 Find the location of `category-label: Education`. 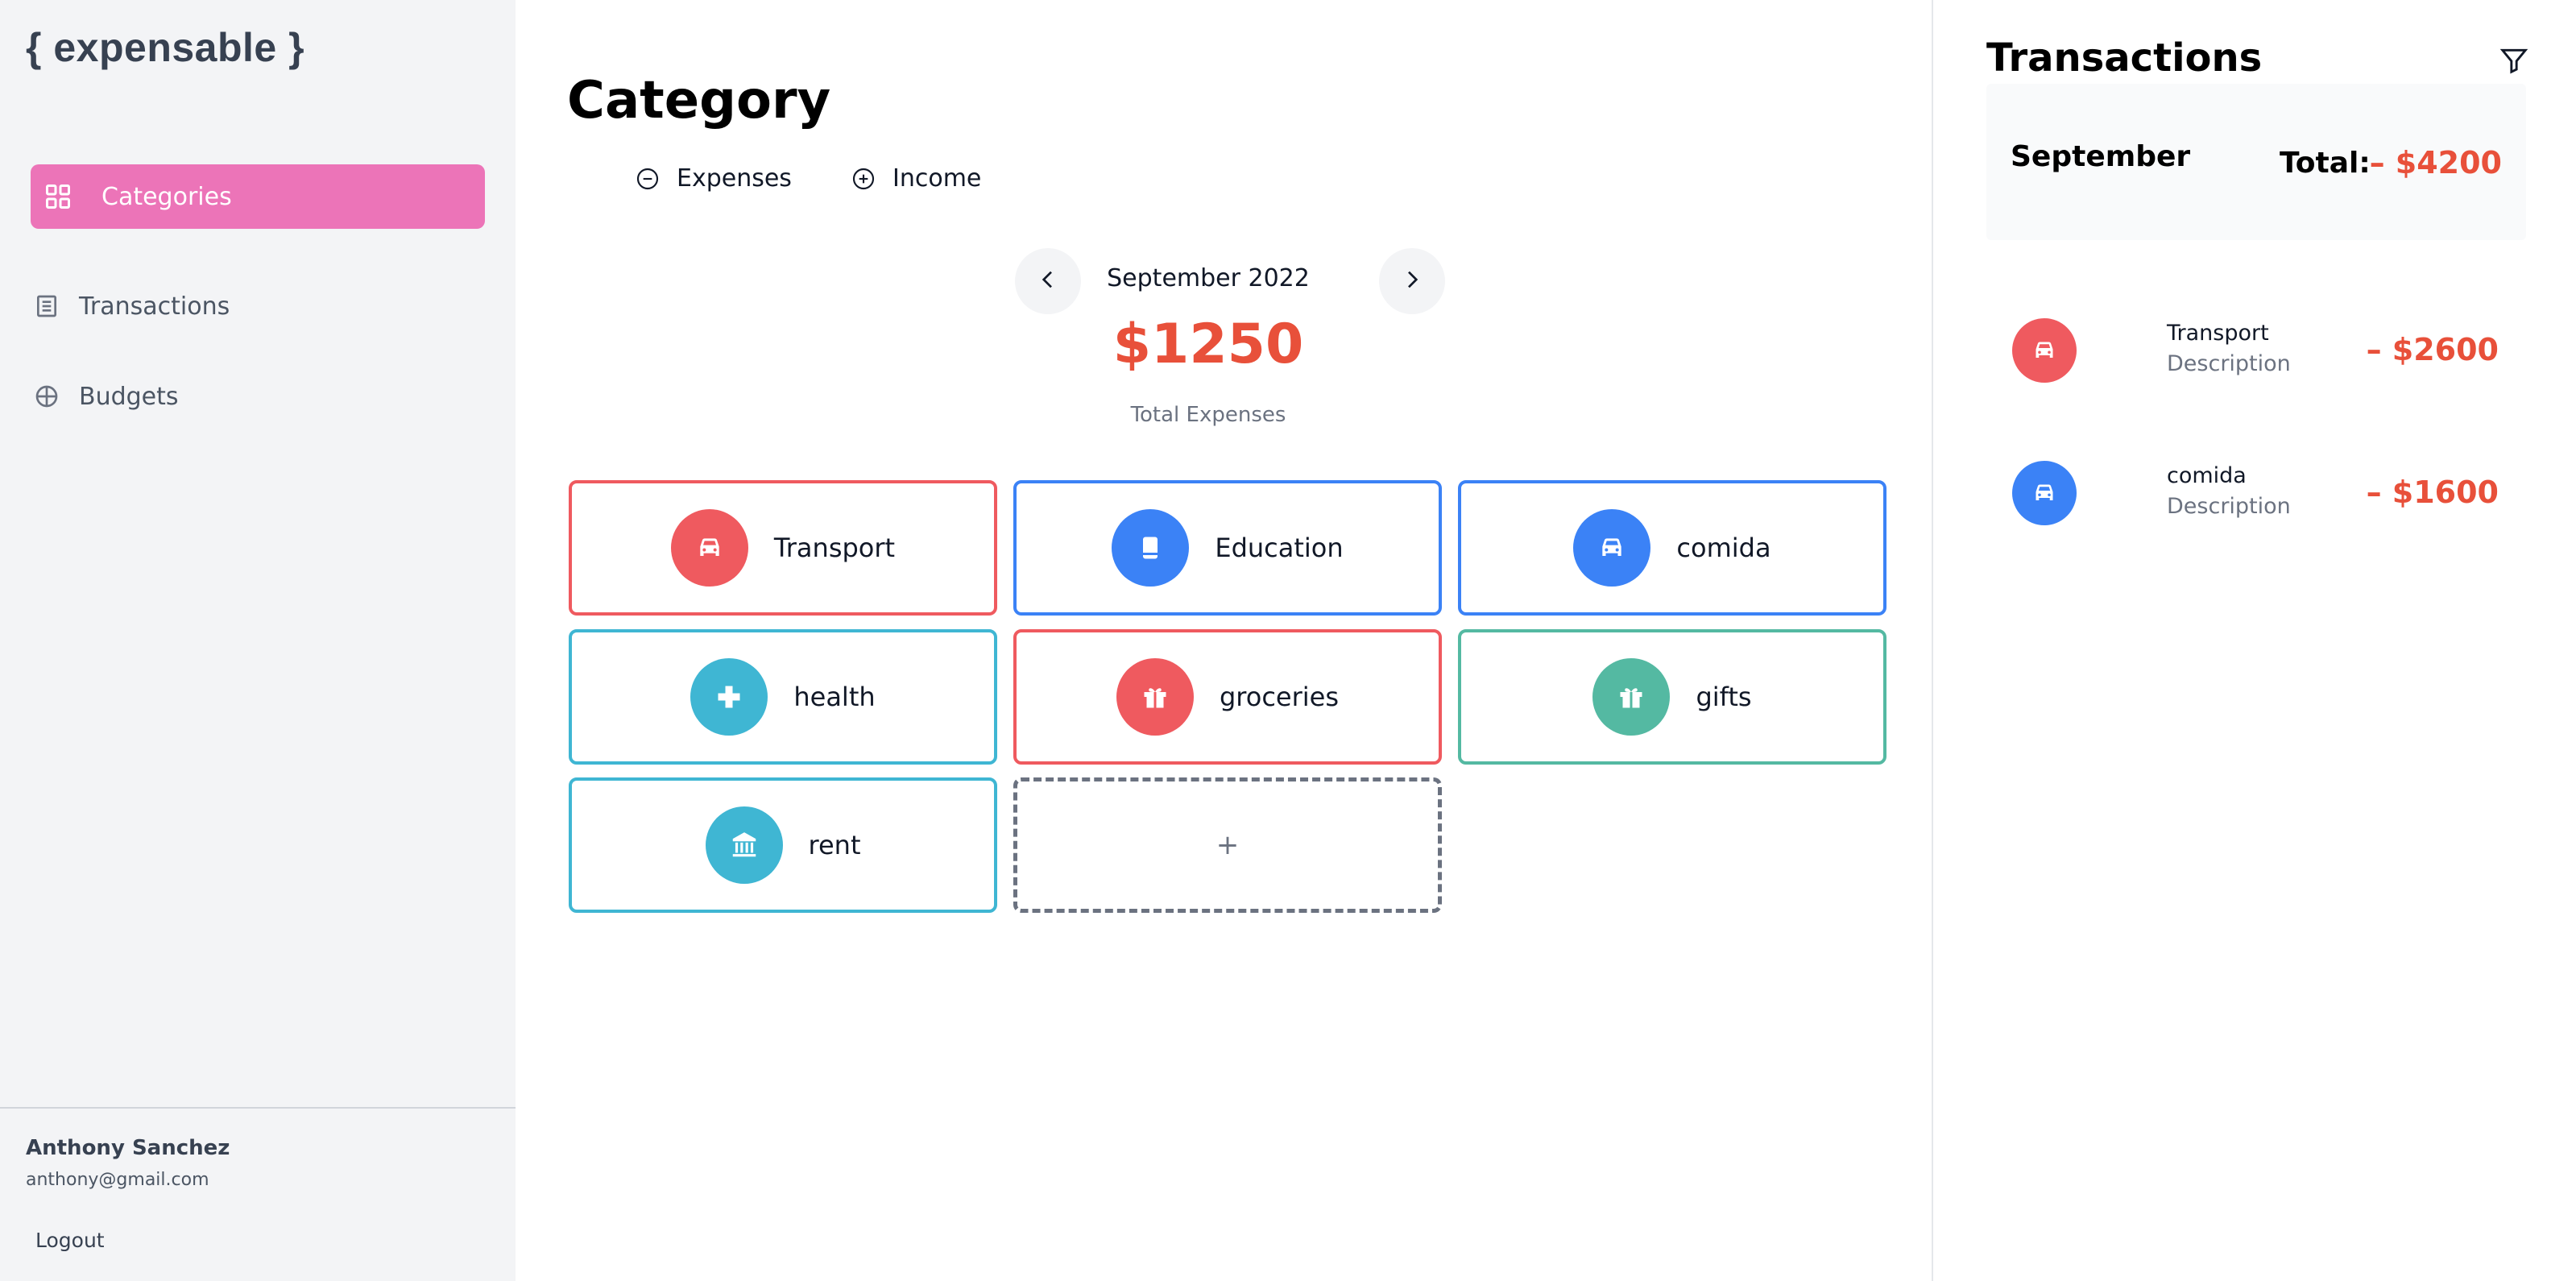

category-label: Education is located at coordinates (1279, 548).